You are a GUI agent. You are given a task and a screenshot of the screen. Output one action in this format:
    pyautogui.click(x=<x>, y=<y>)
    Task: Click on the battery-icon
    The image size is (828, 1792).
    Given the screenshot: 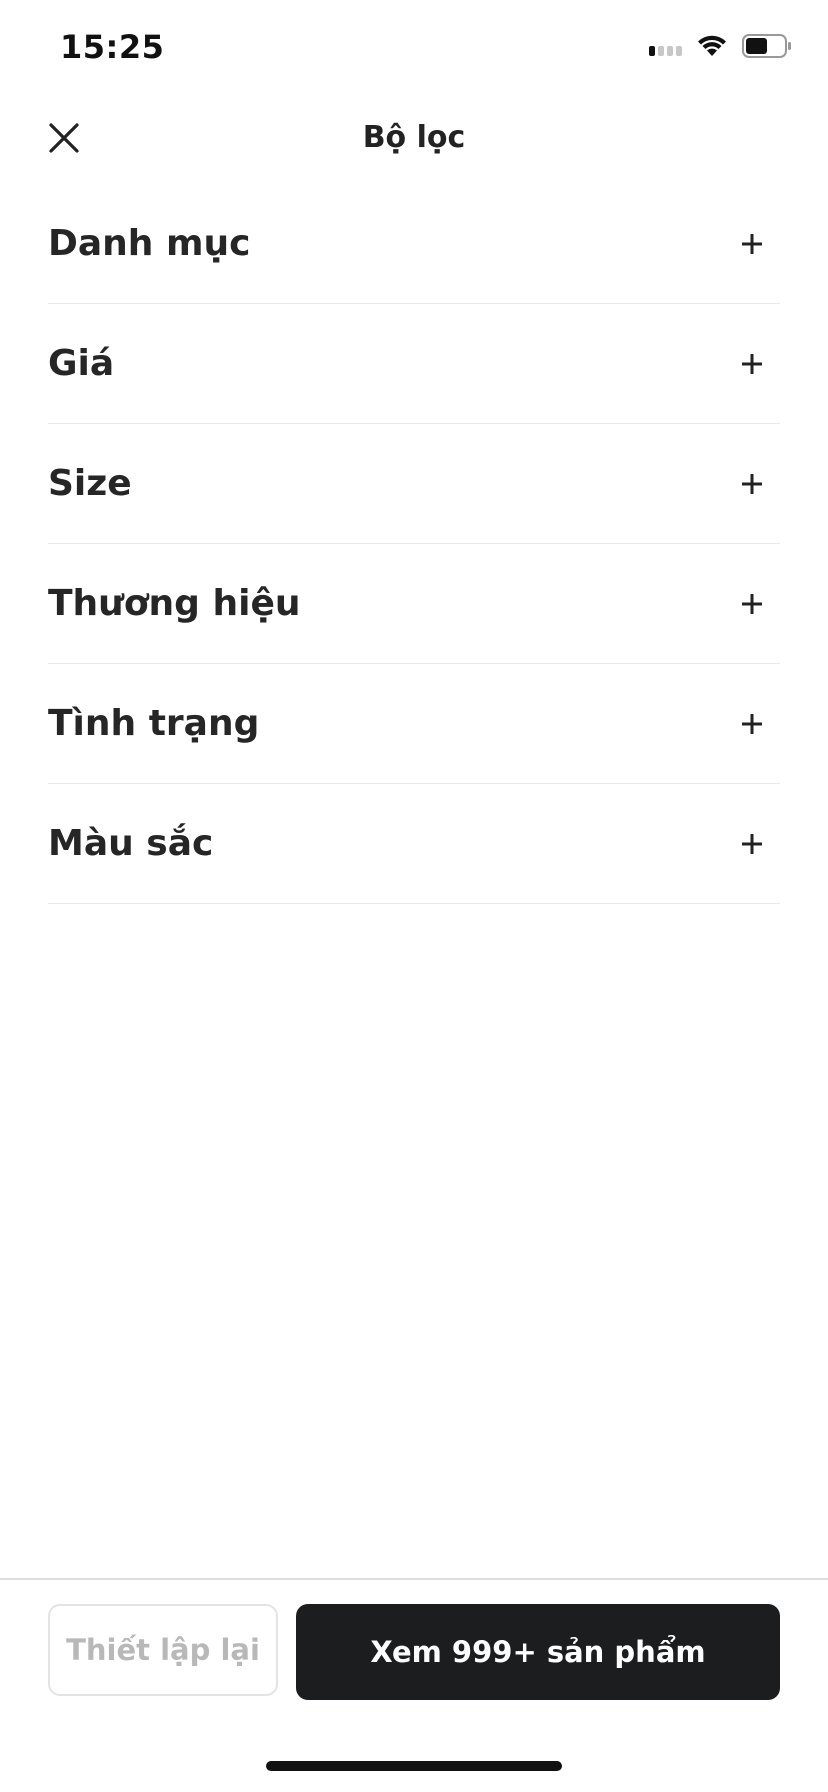 What is the action you would take?
    pyautogui.click(x=767, y=46)
    